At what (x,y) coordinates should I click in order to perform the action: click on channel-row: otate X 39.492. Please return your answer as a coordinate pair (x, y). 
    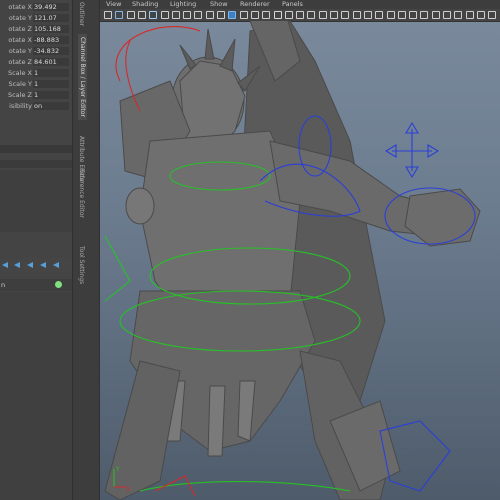
    Looking at the image, I should click on (36, 7).